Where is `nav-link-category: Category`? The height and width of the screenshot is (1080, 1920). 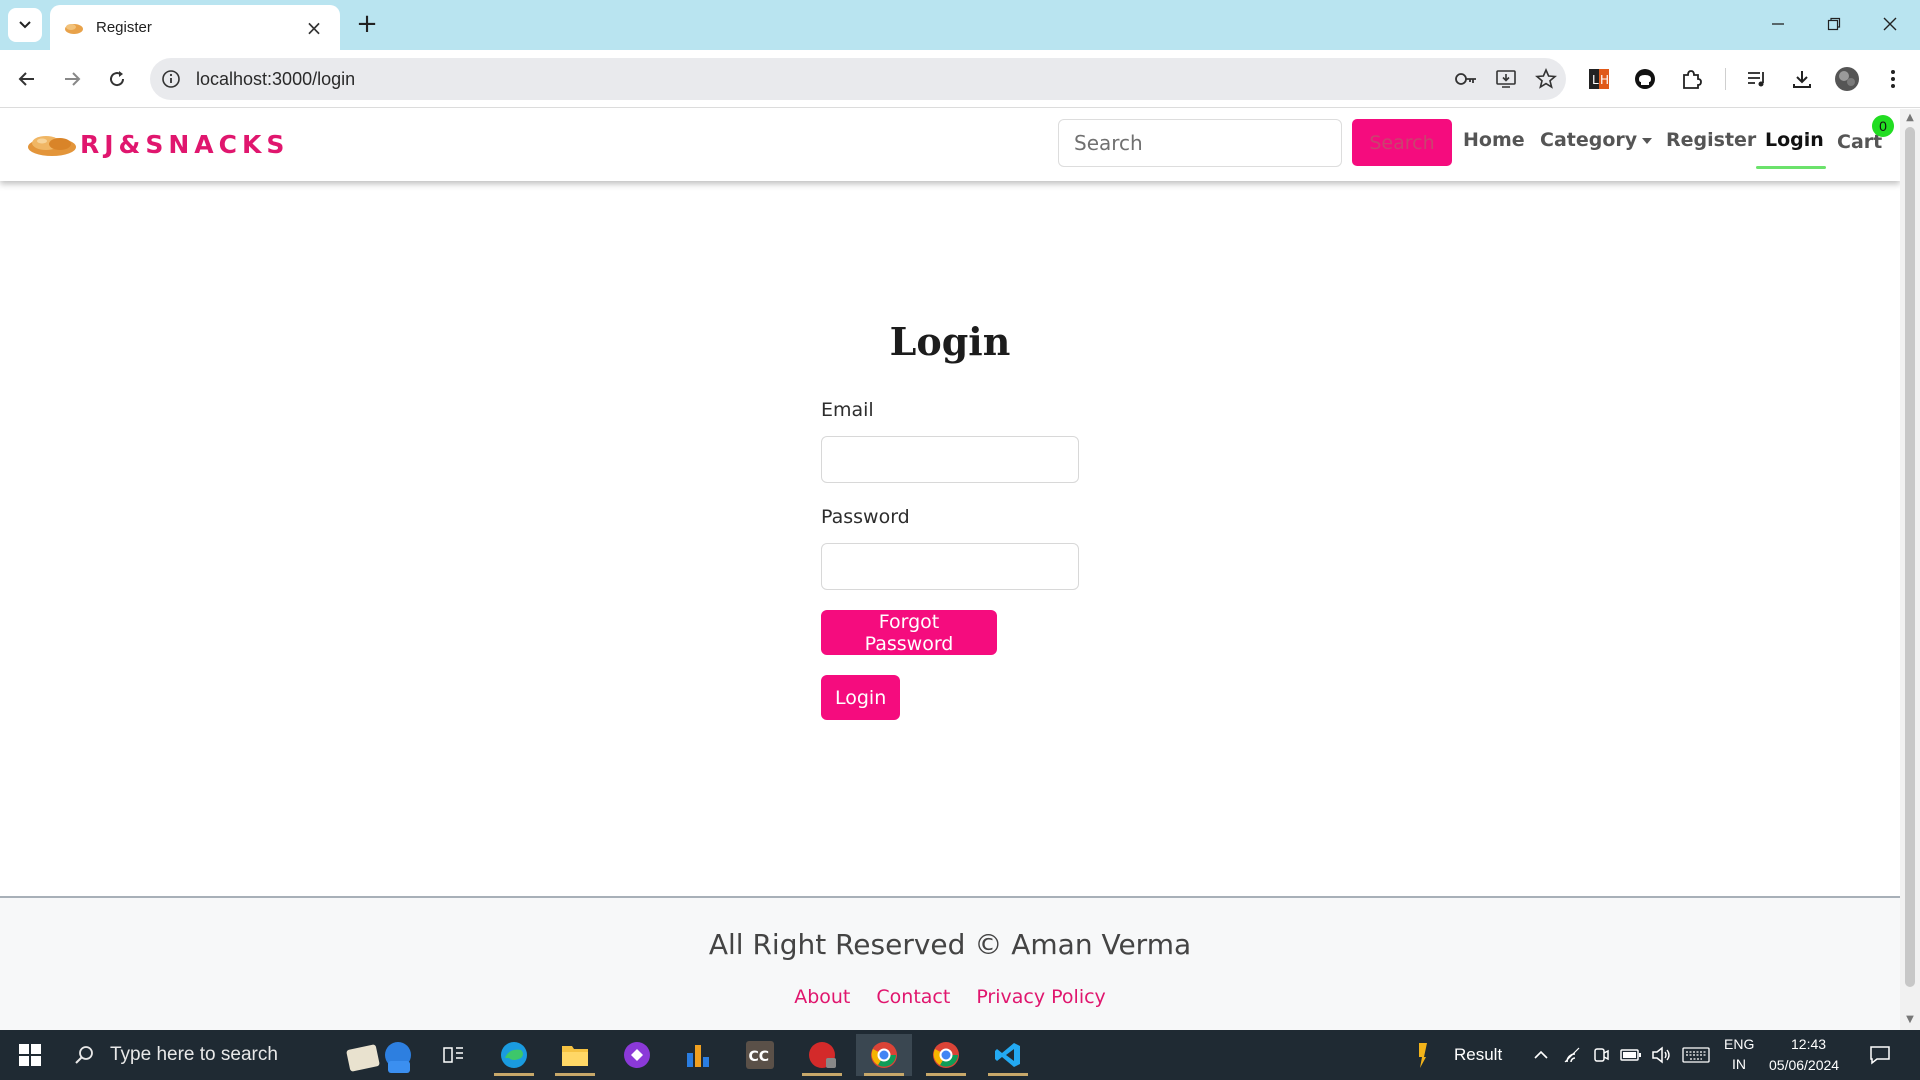
nav-link-category: Category is located at coordinates (1596, 140).